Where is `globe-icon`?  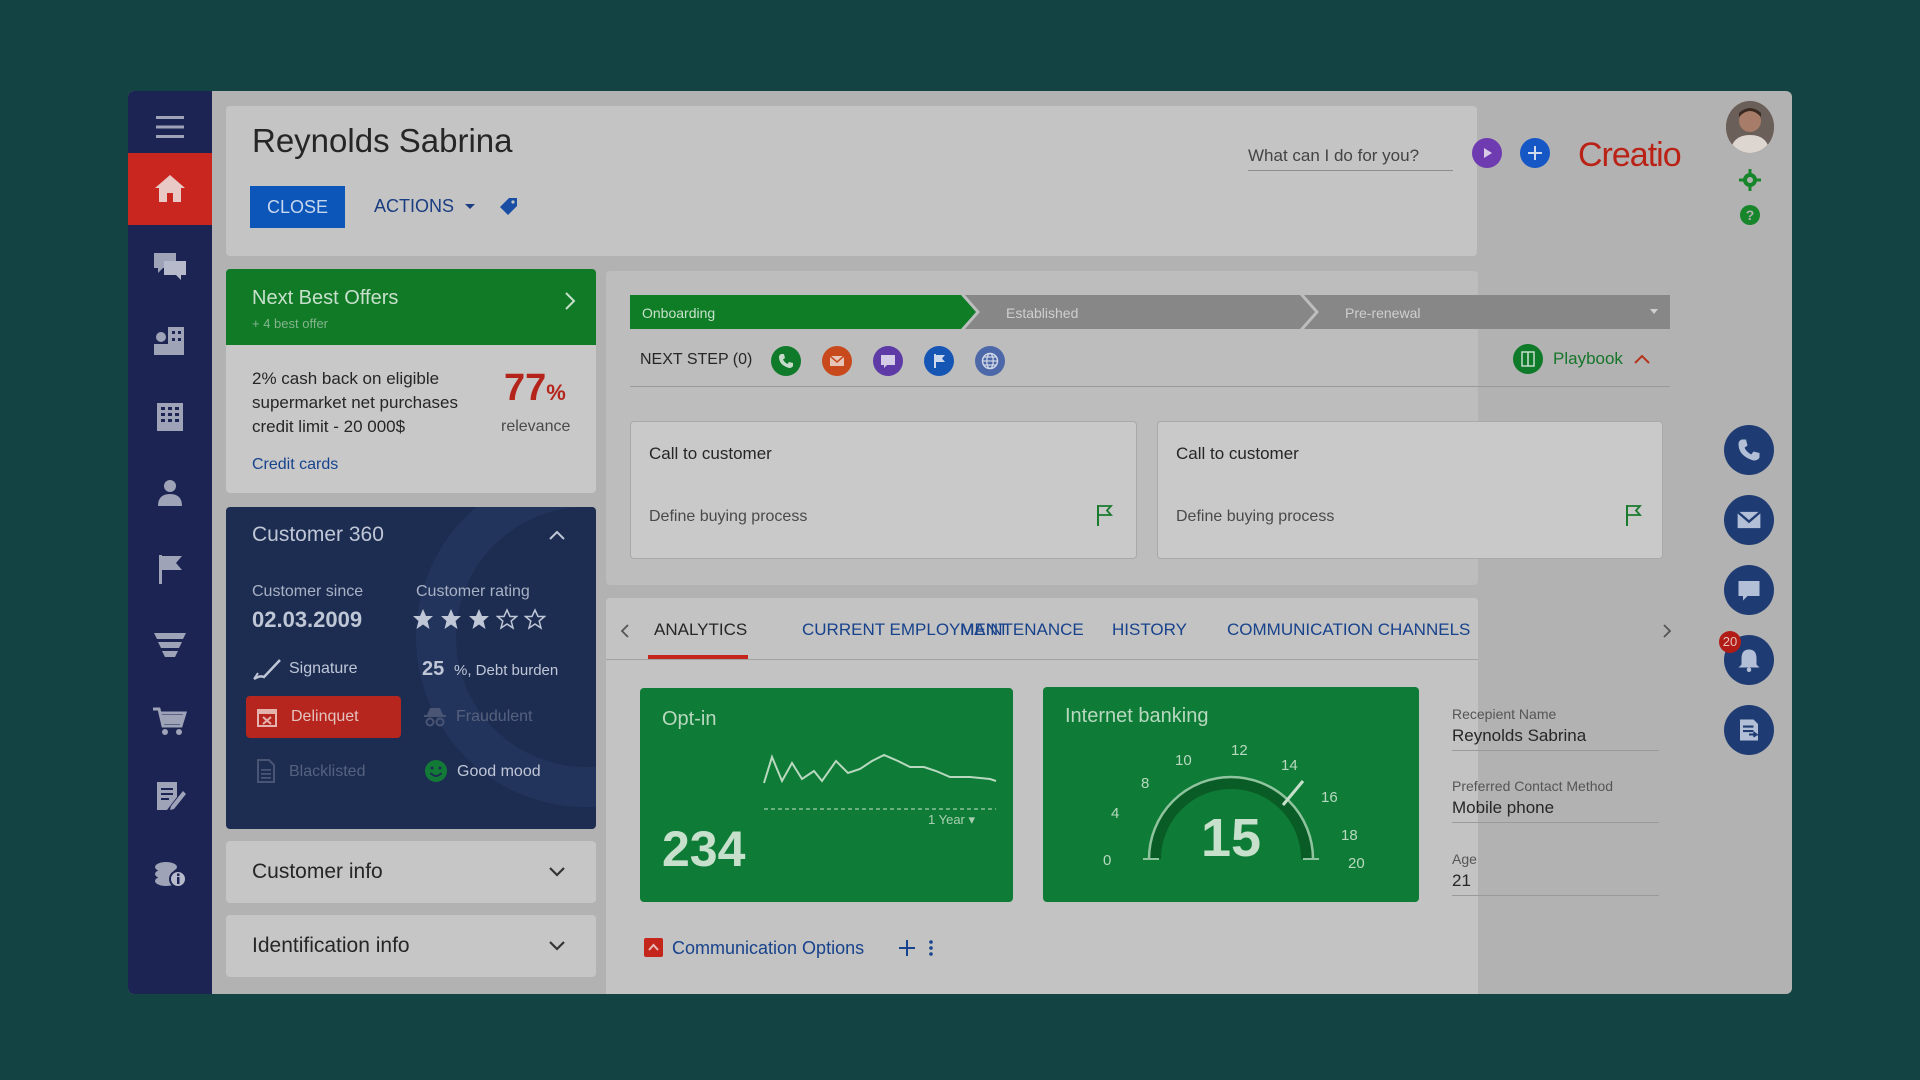 globe-icon is located at coordinates (990, 361).